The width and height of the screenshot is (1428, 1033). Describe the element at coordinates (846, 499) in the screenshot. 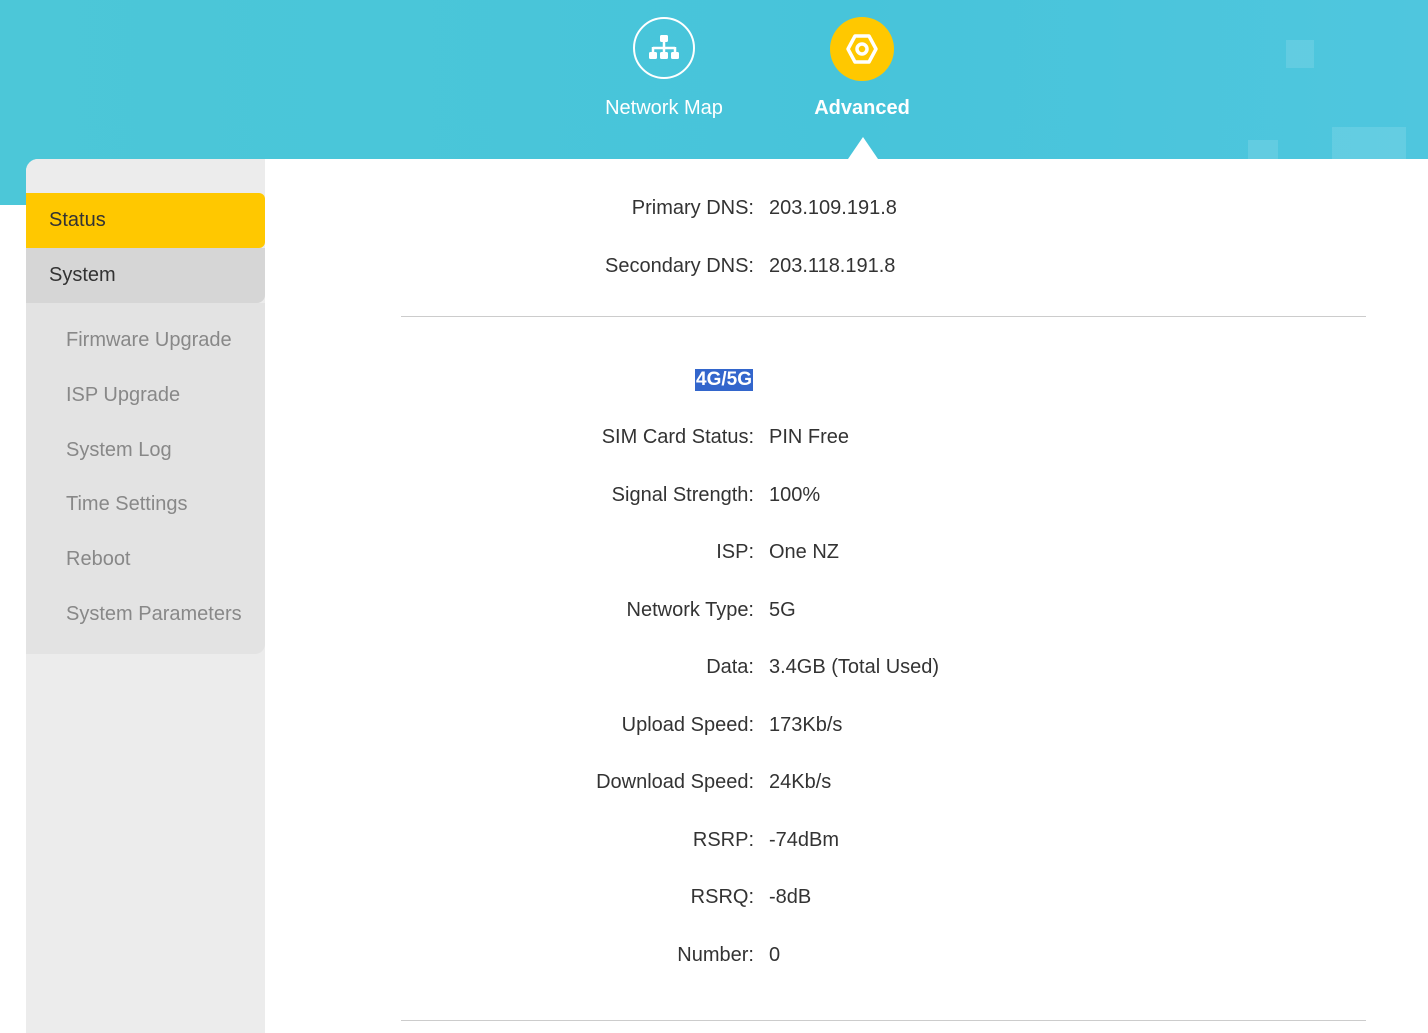

I see `status-row: Signal Strength: 100%` at that location.